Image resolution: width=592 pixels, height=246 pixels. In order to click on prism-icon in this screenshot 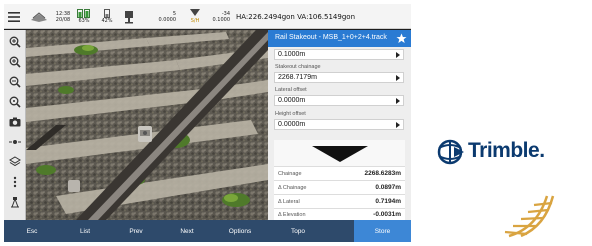, I will do `click(131, 16)`.